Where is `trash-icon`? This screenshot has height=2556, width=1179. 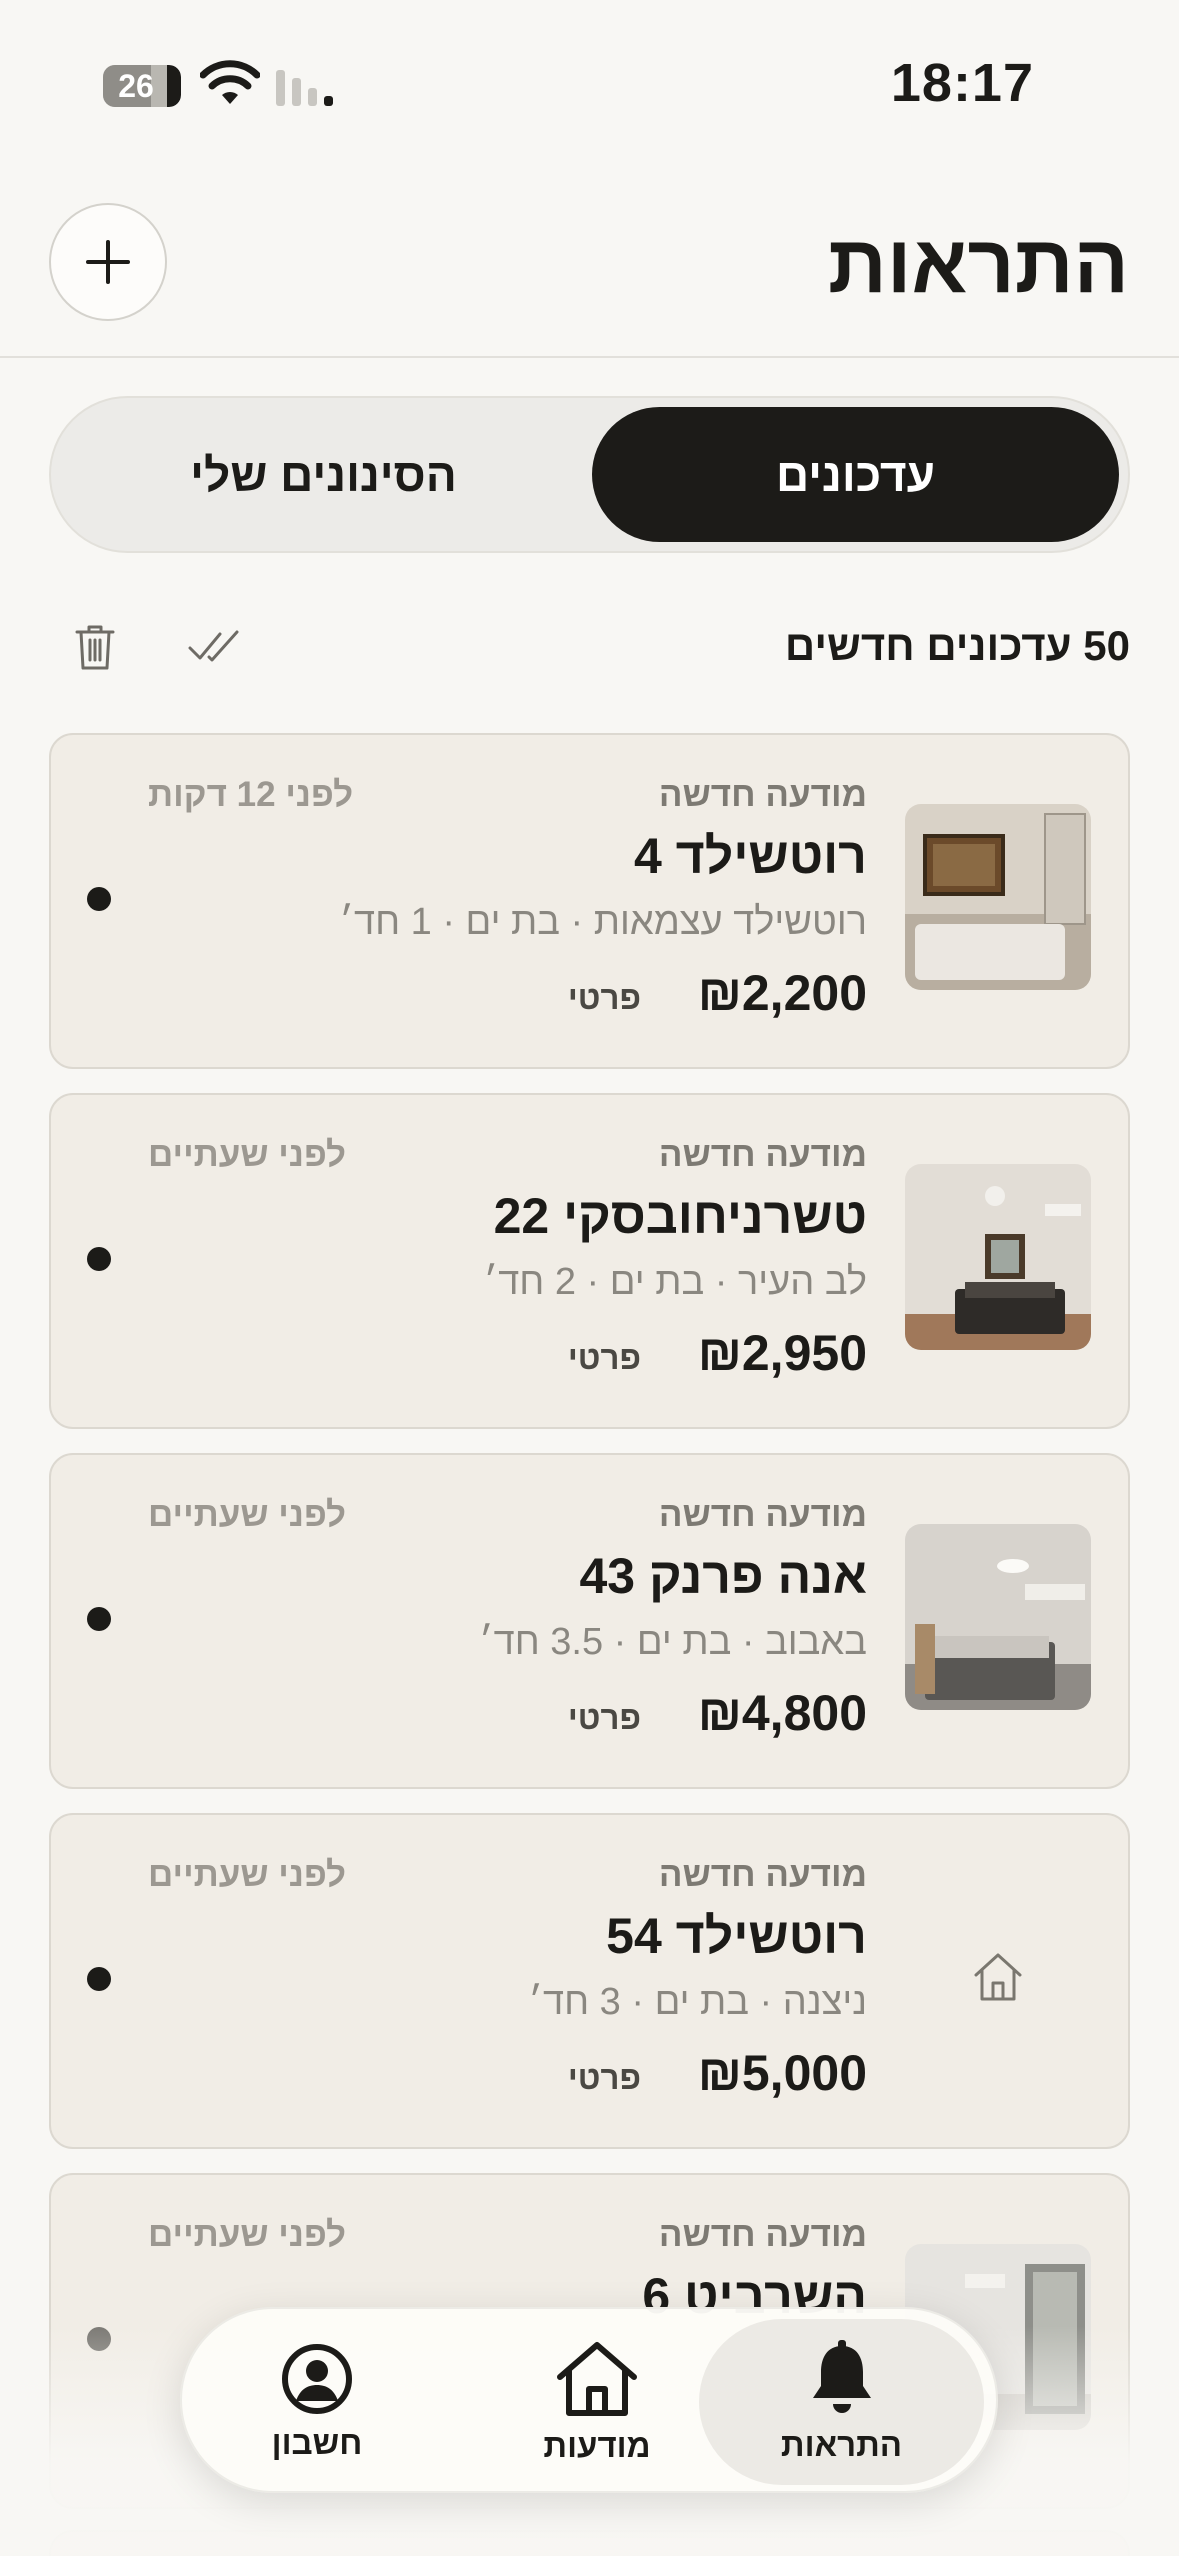
trash-icon is located at coordinates (95, 647).